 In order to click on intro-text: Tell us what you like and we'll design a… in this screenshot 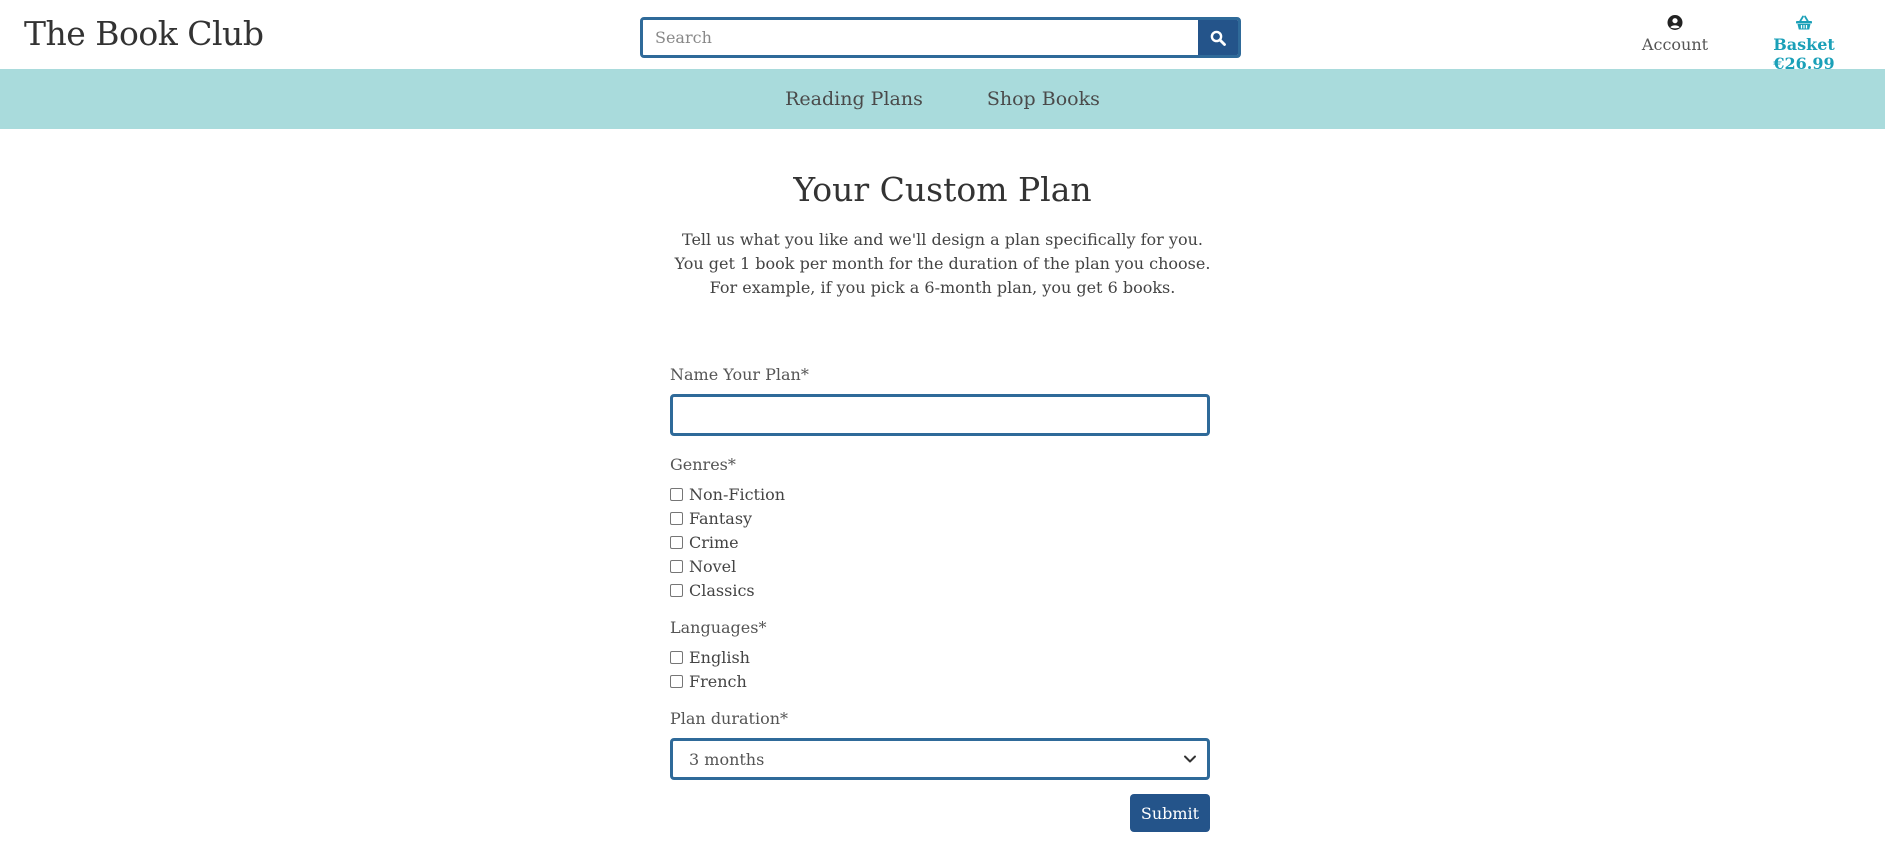, I will do `click(942, 264)`.